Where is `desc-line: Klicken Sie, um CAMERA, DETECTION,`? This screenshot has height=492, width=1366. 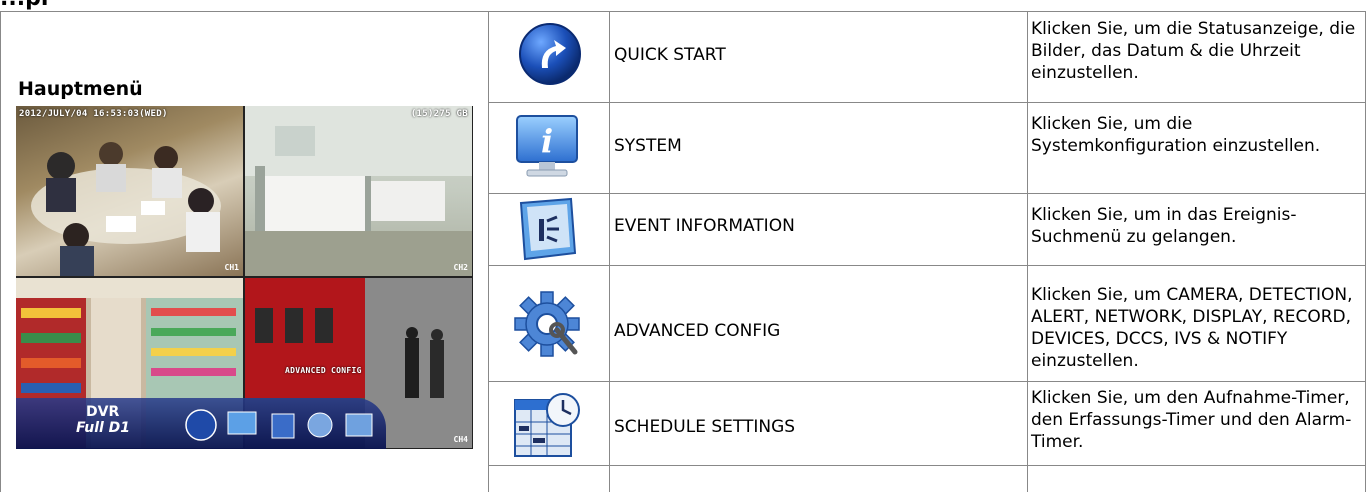
desc-line: Klicken Sie, um CAMERA, DETECTION, is located at coordinates (1192, 295).